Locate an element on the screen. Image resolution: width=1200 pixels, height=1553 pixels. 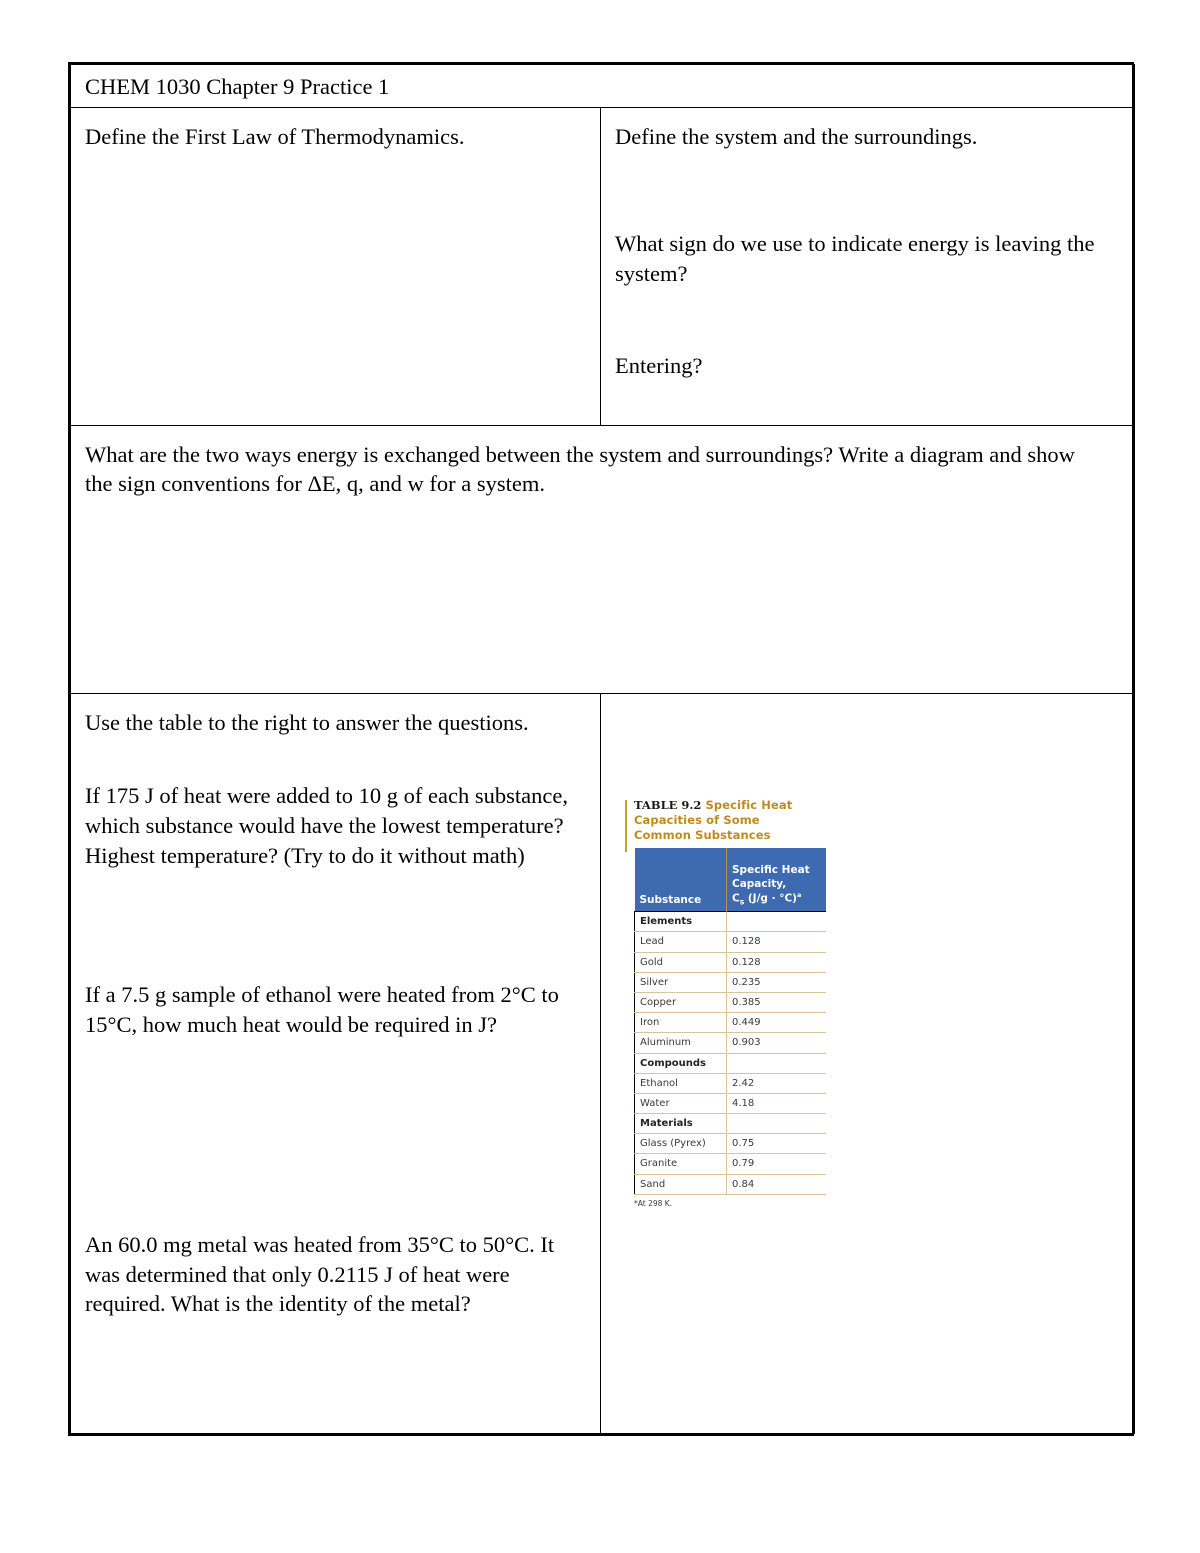
worksheet-title-cell: CHEM 1030 Chapter 9 Practice 1 is located at coordinates (602, 86).